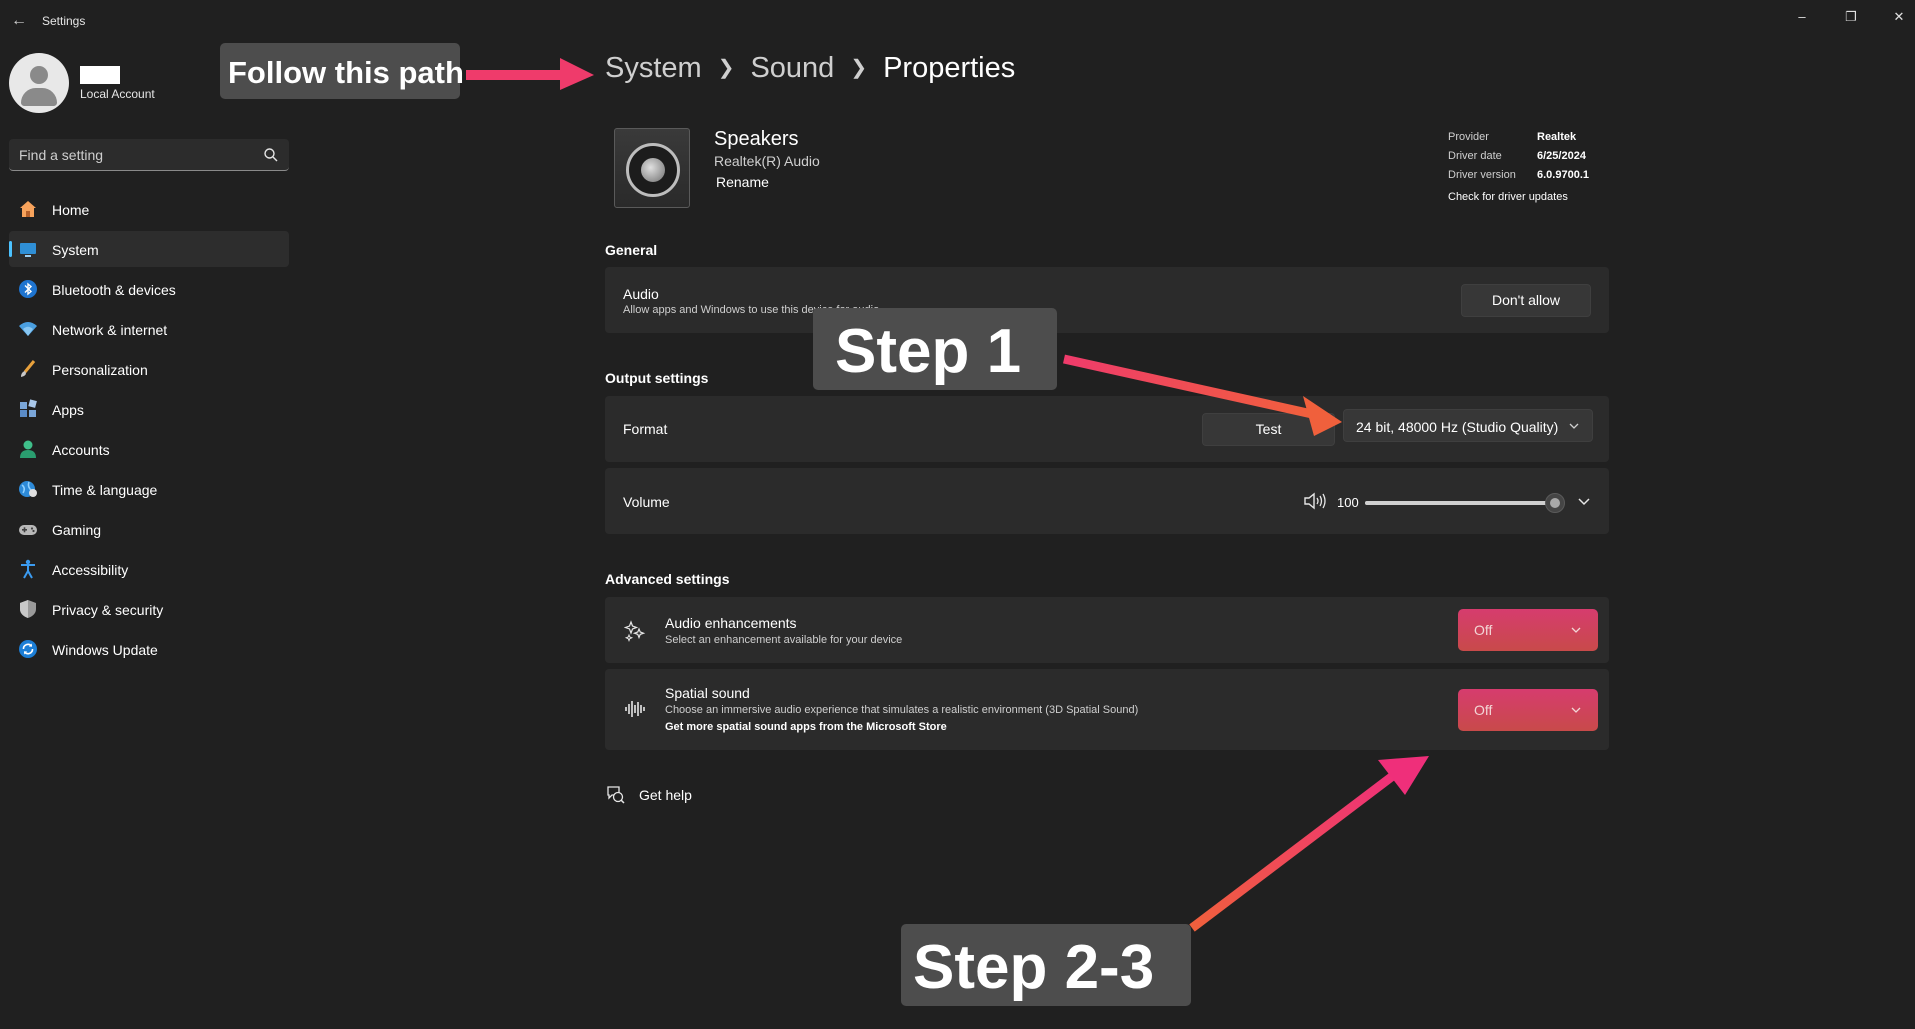 Image resolution: width=1915 pixels, height=1029 pixels. What do you see at coordinates (64, 21) in the screenshot?
I see `app-title: Settings` at bounding box center [64, 21].